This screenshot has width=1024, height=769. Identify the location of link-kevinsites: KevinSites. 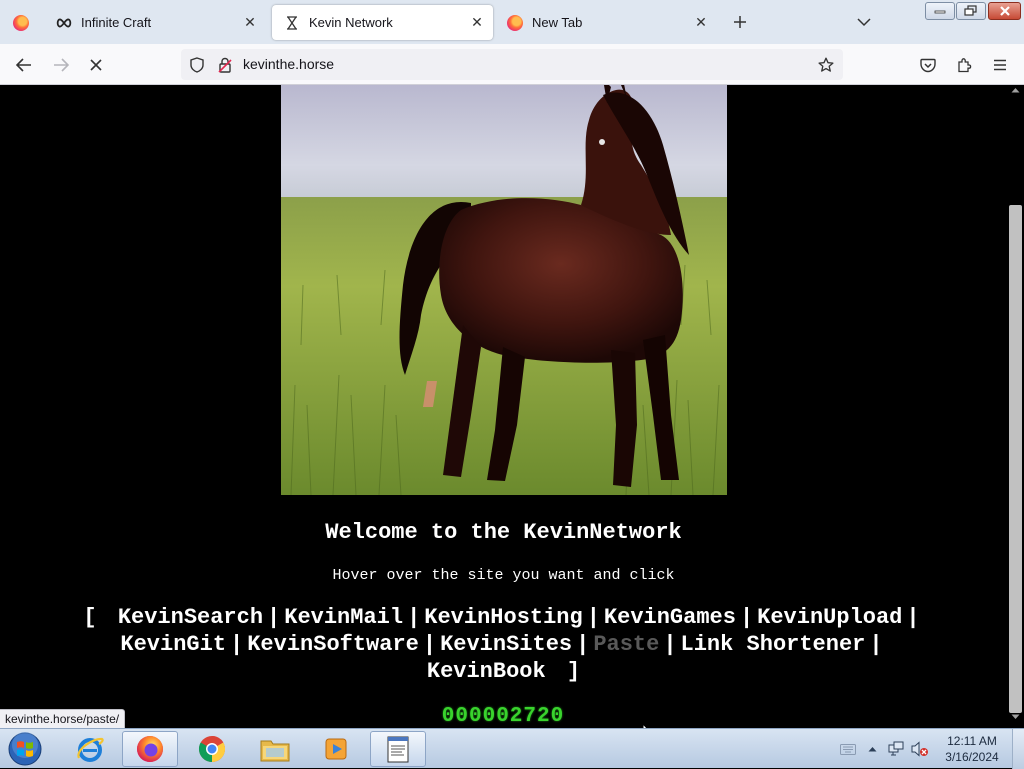
(506, 644).